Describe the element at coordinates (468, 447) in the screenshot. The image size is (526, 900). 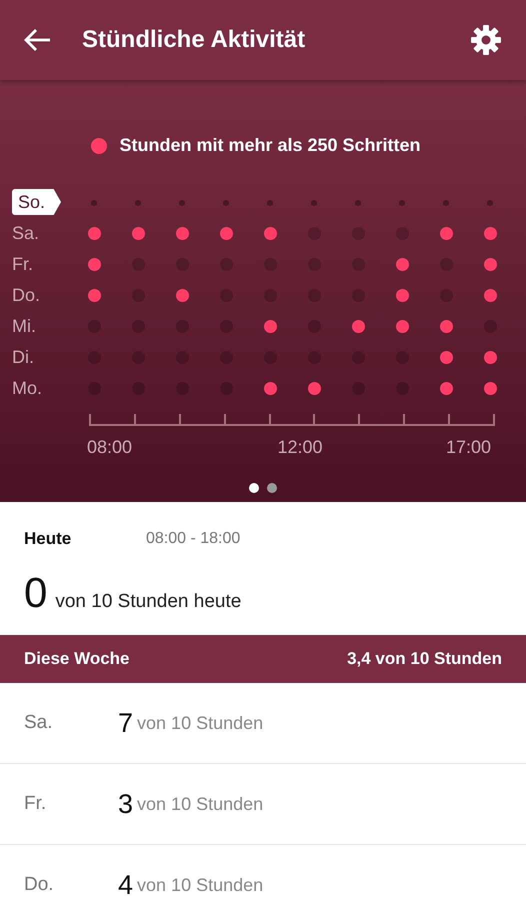
I see `time-label: 17:00` at that location.